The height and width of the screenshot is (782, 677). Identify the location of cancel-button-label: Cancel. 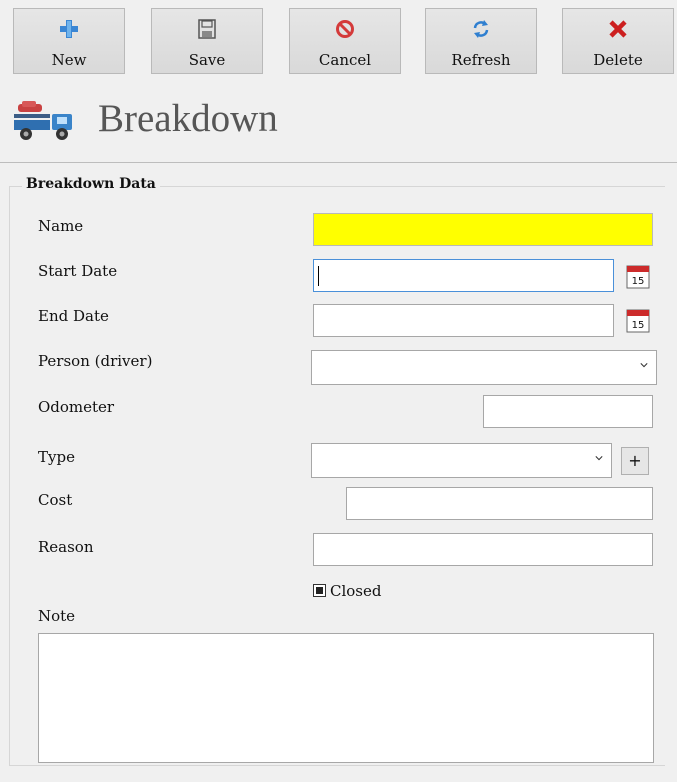
(345, 60).